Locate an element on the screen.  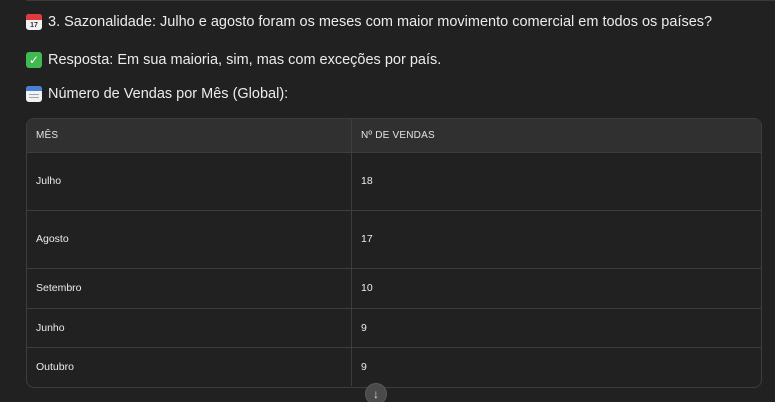
scroll-to-bottom-button: ↓ is located at coordinates (376, 392).